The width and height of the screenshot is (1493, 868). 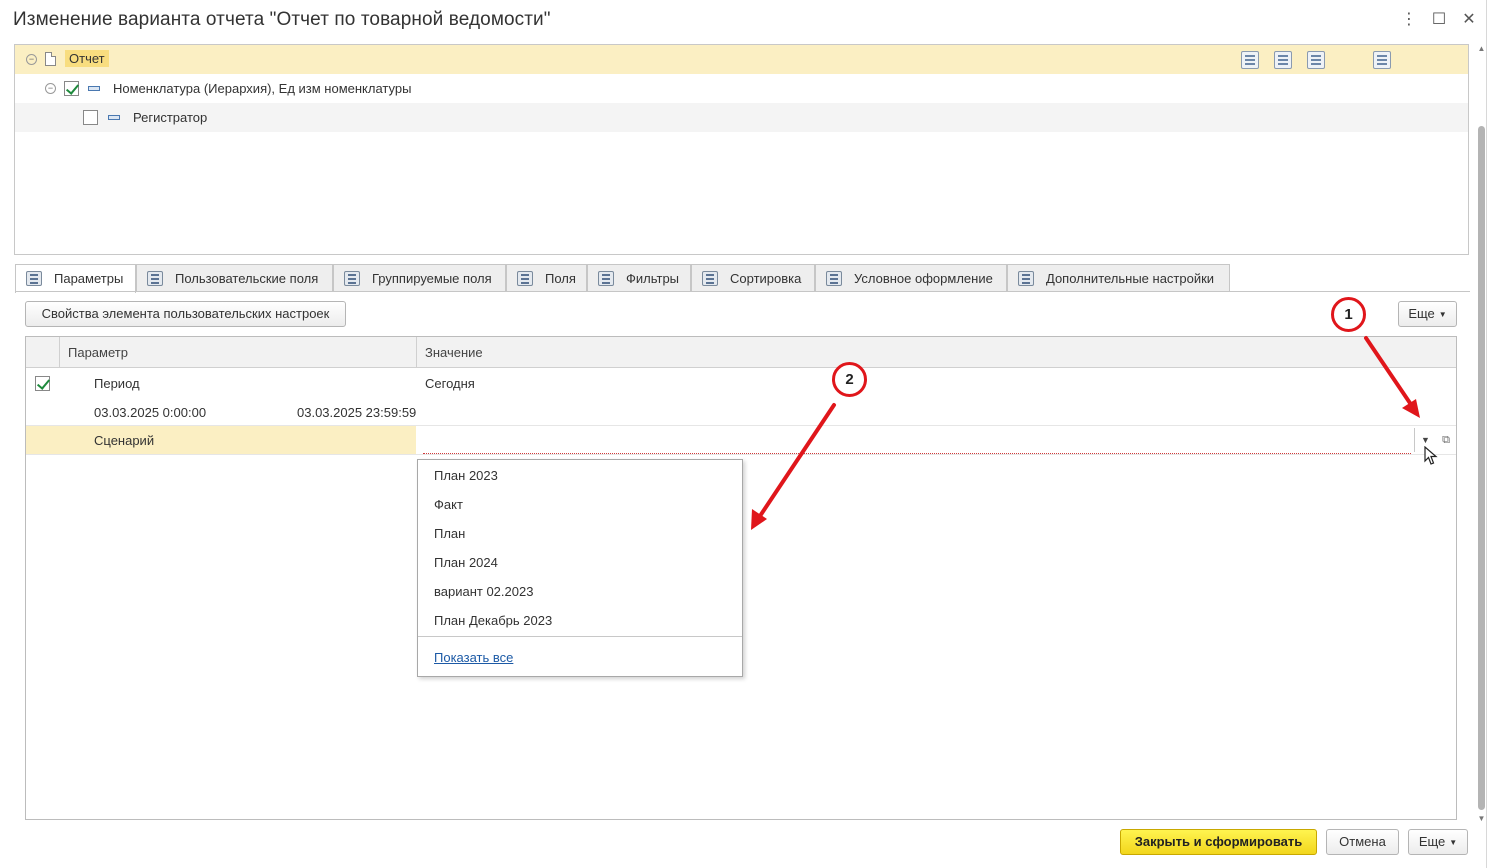 What do you see at coordinates (1421, 313) in the screenshot?
I see `more-button-label: Еще` at bounding box center [1421, 313].